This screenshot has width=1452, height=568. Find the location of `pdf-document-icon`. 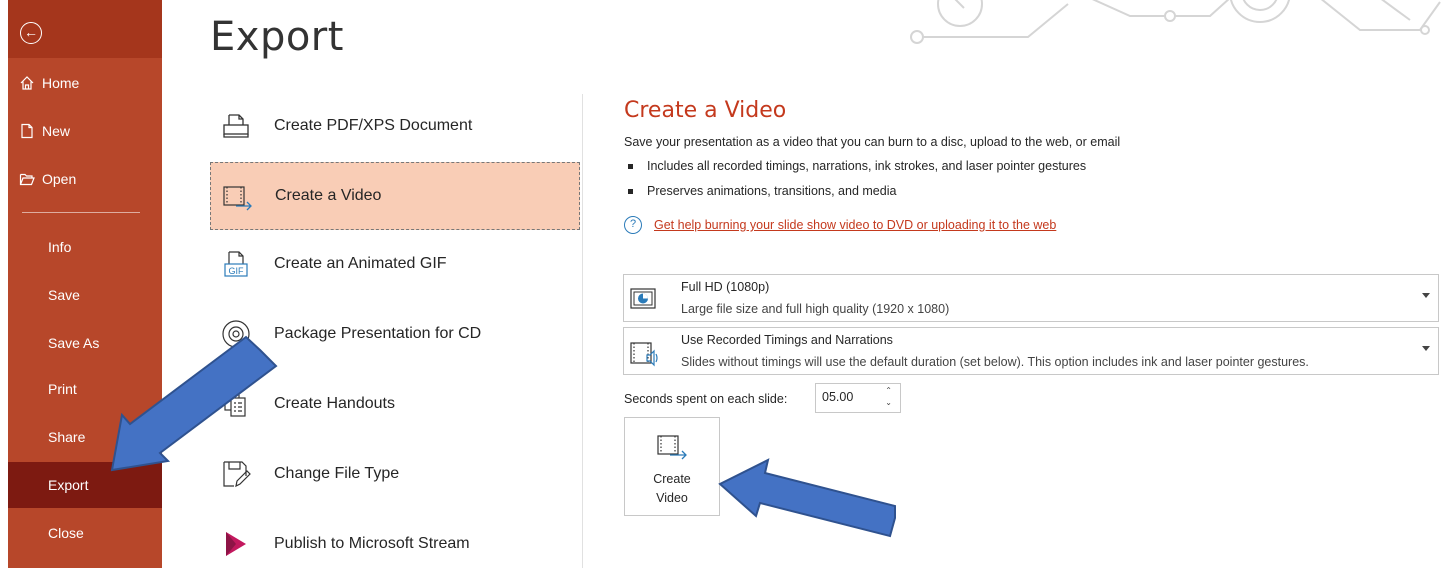

pdf-document-icon is located at coordinates (236, 126).